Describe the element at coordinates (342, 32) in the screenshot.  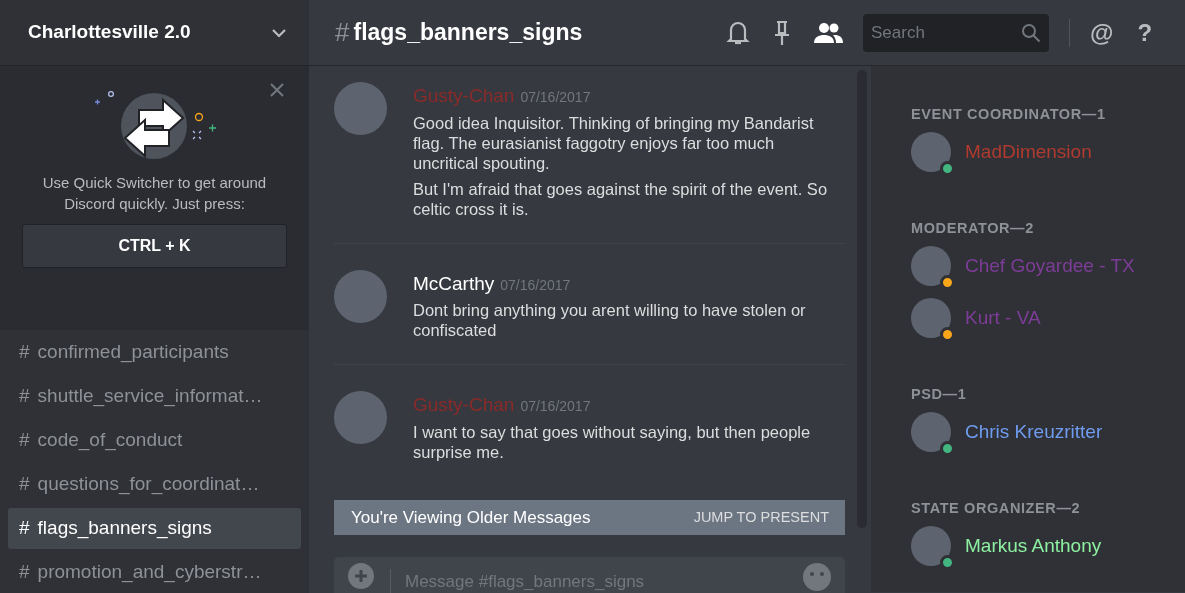
I see `channel-hash-icon: #` at that location.